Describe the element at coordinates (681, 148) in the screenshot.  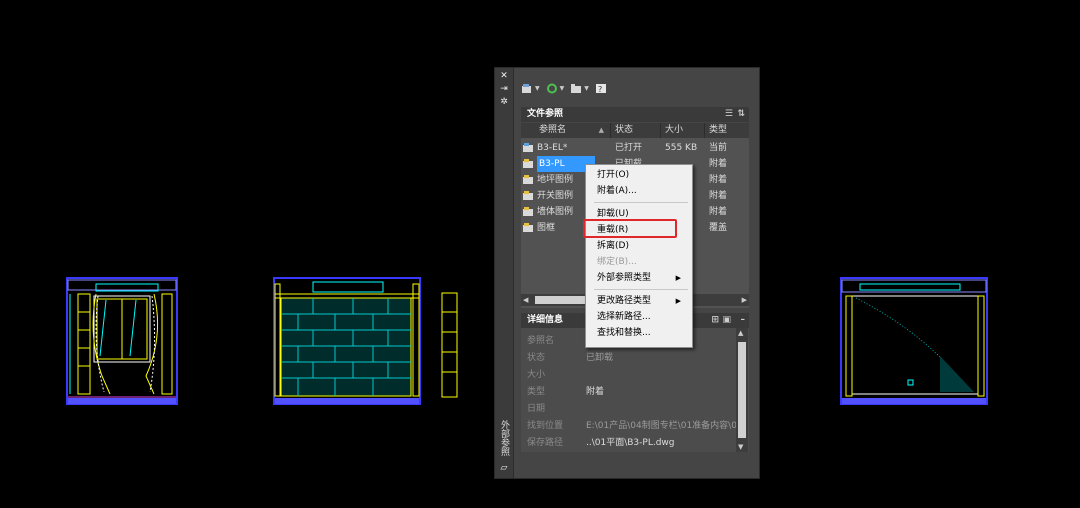
I see `cell-size: 555 KB` at that location.